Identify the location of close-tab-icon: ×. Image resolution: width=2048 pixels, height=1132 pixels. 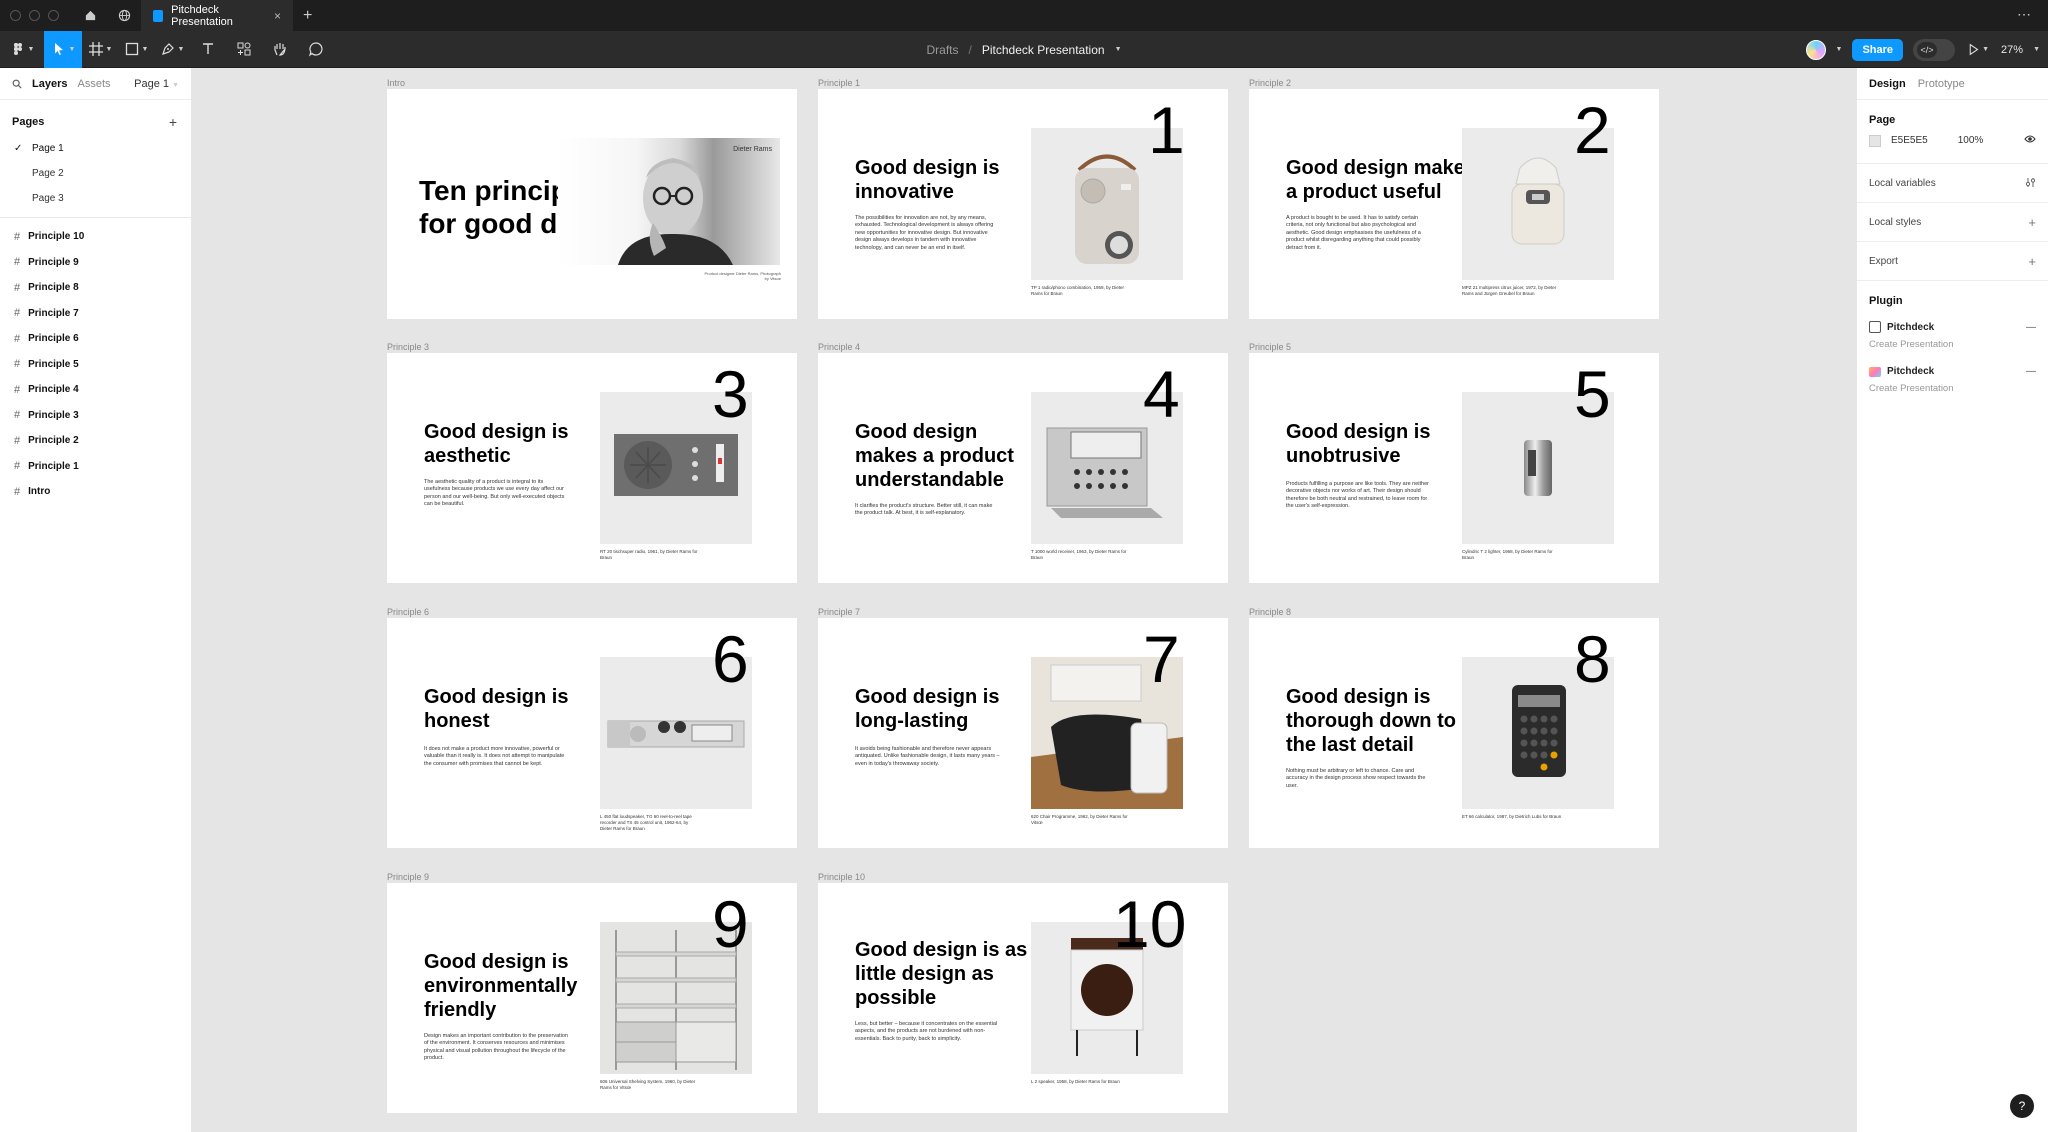
(277, 16).